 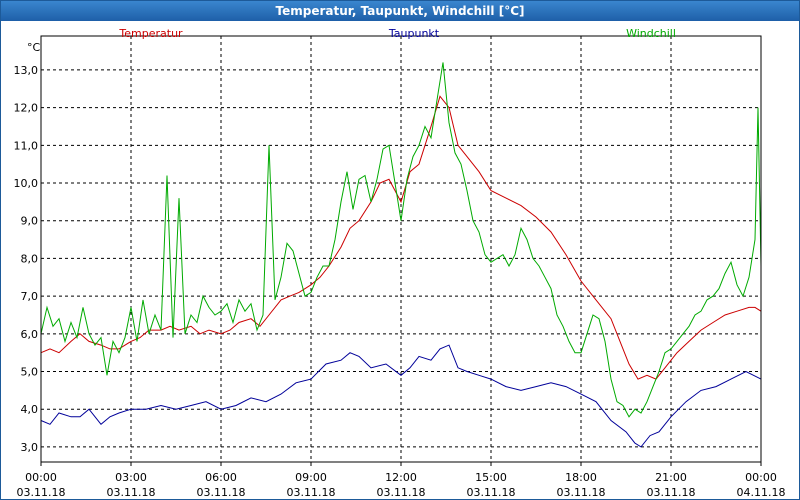 I want to click on x-tick-time: 18:00, so click(x=581, y=477).